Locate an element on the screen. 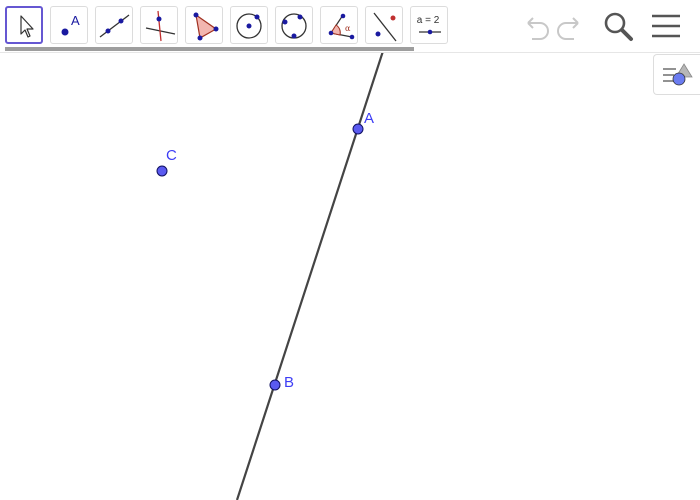 The height and width of the screenshot is (500, 700). circle-with-center-icon is located at coordinates (249, 26).